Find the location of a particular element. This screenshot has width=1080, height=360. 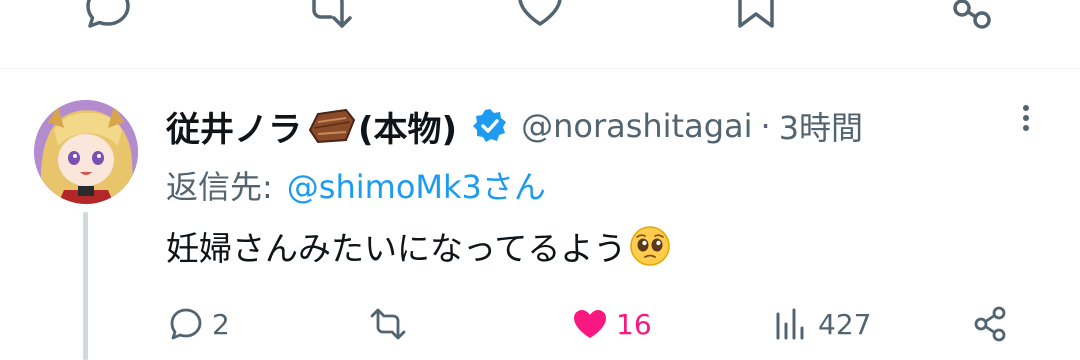

tweet-body: 妊婦さんみたいになってるよう is located at coordinates (396, 248).